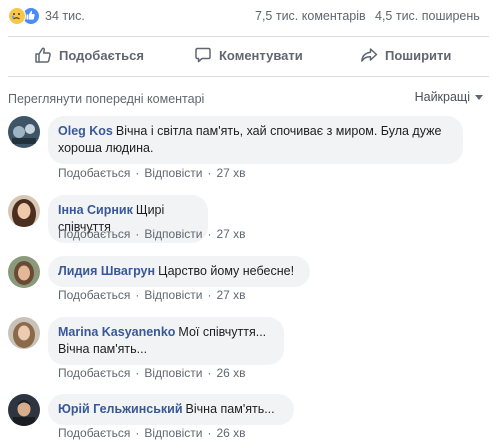  I want to click on reactions-summary: 34 тис., so click(46, 16).